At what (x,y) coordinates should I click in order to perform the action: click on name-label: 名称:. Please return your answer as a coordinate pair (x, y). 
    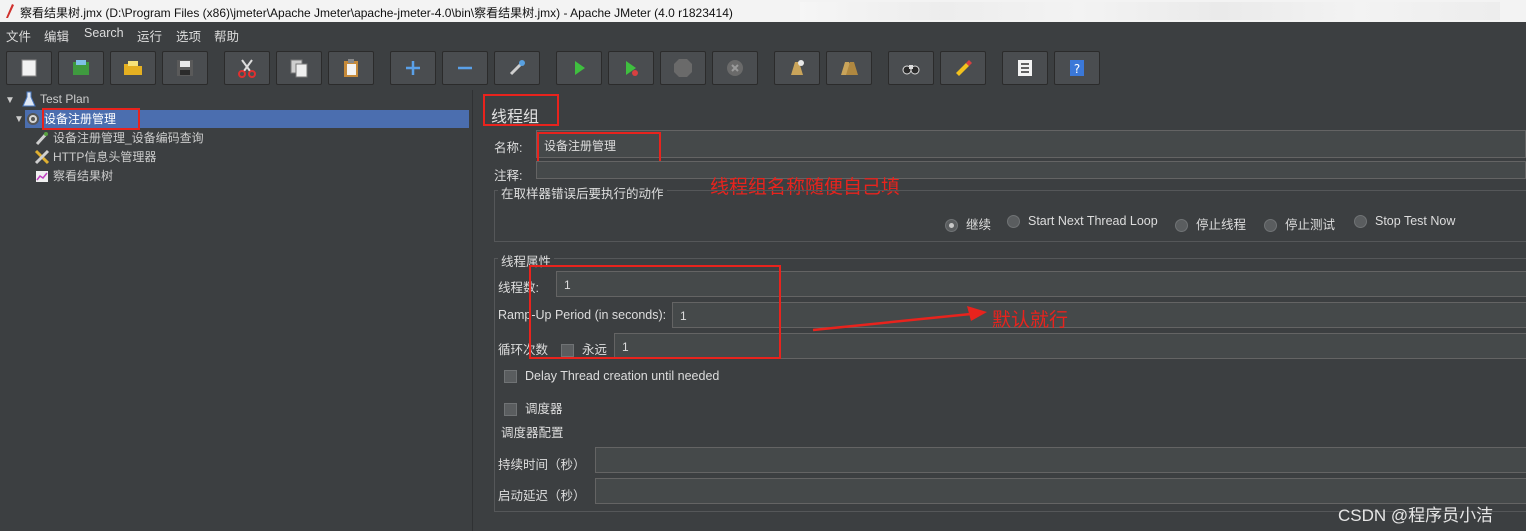
    Looking at the image, I should click on (508, 148).